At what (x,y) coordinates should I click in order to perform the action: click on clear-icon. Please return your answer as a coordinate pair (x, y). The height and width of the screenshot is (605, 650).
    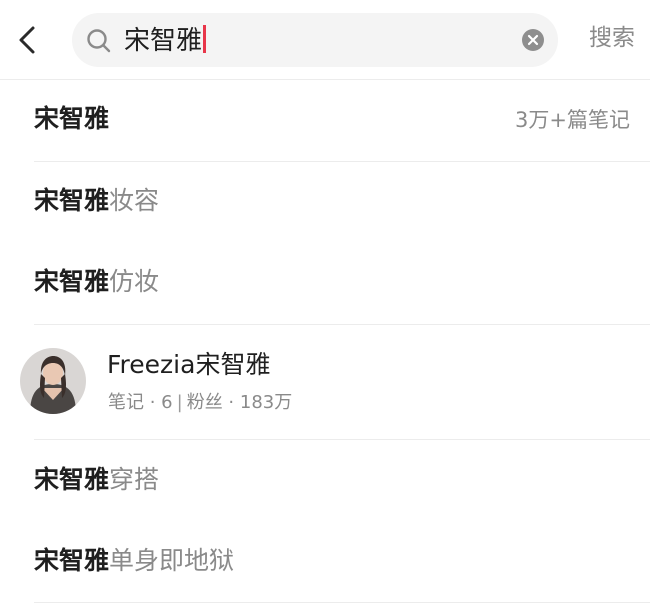
    Looking at the image, I should click on (533, 40).